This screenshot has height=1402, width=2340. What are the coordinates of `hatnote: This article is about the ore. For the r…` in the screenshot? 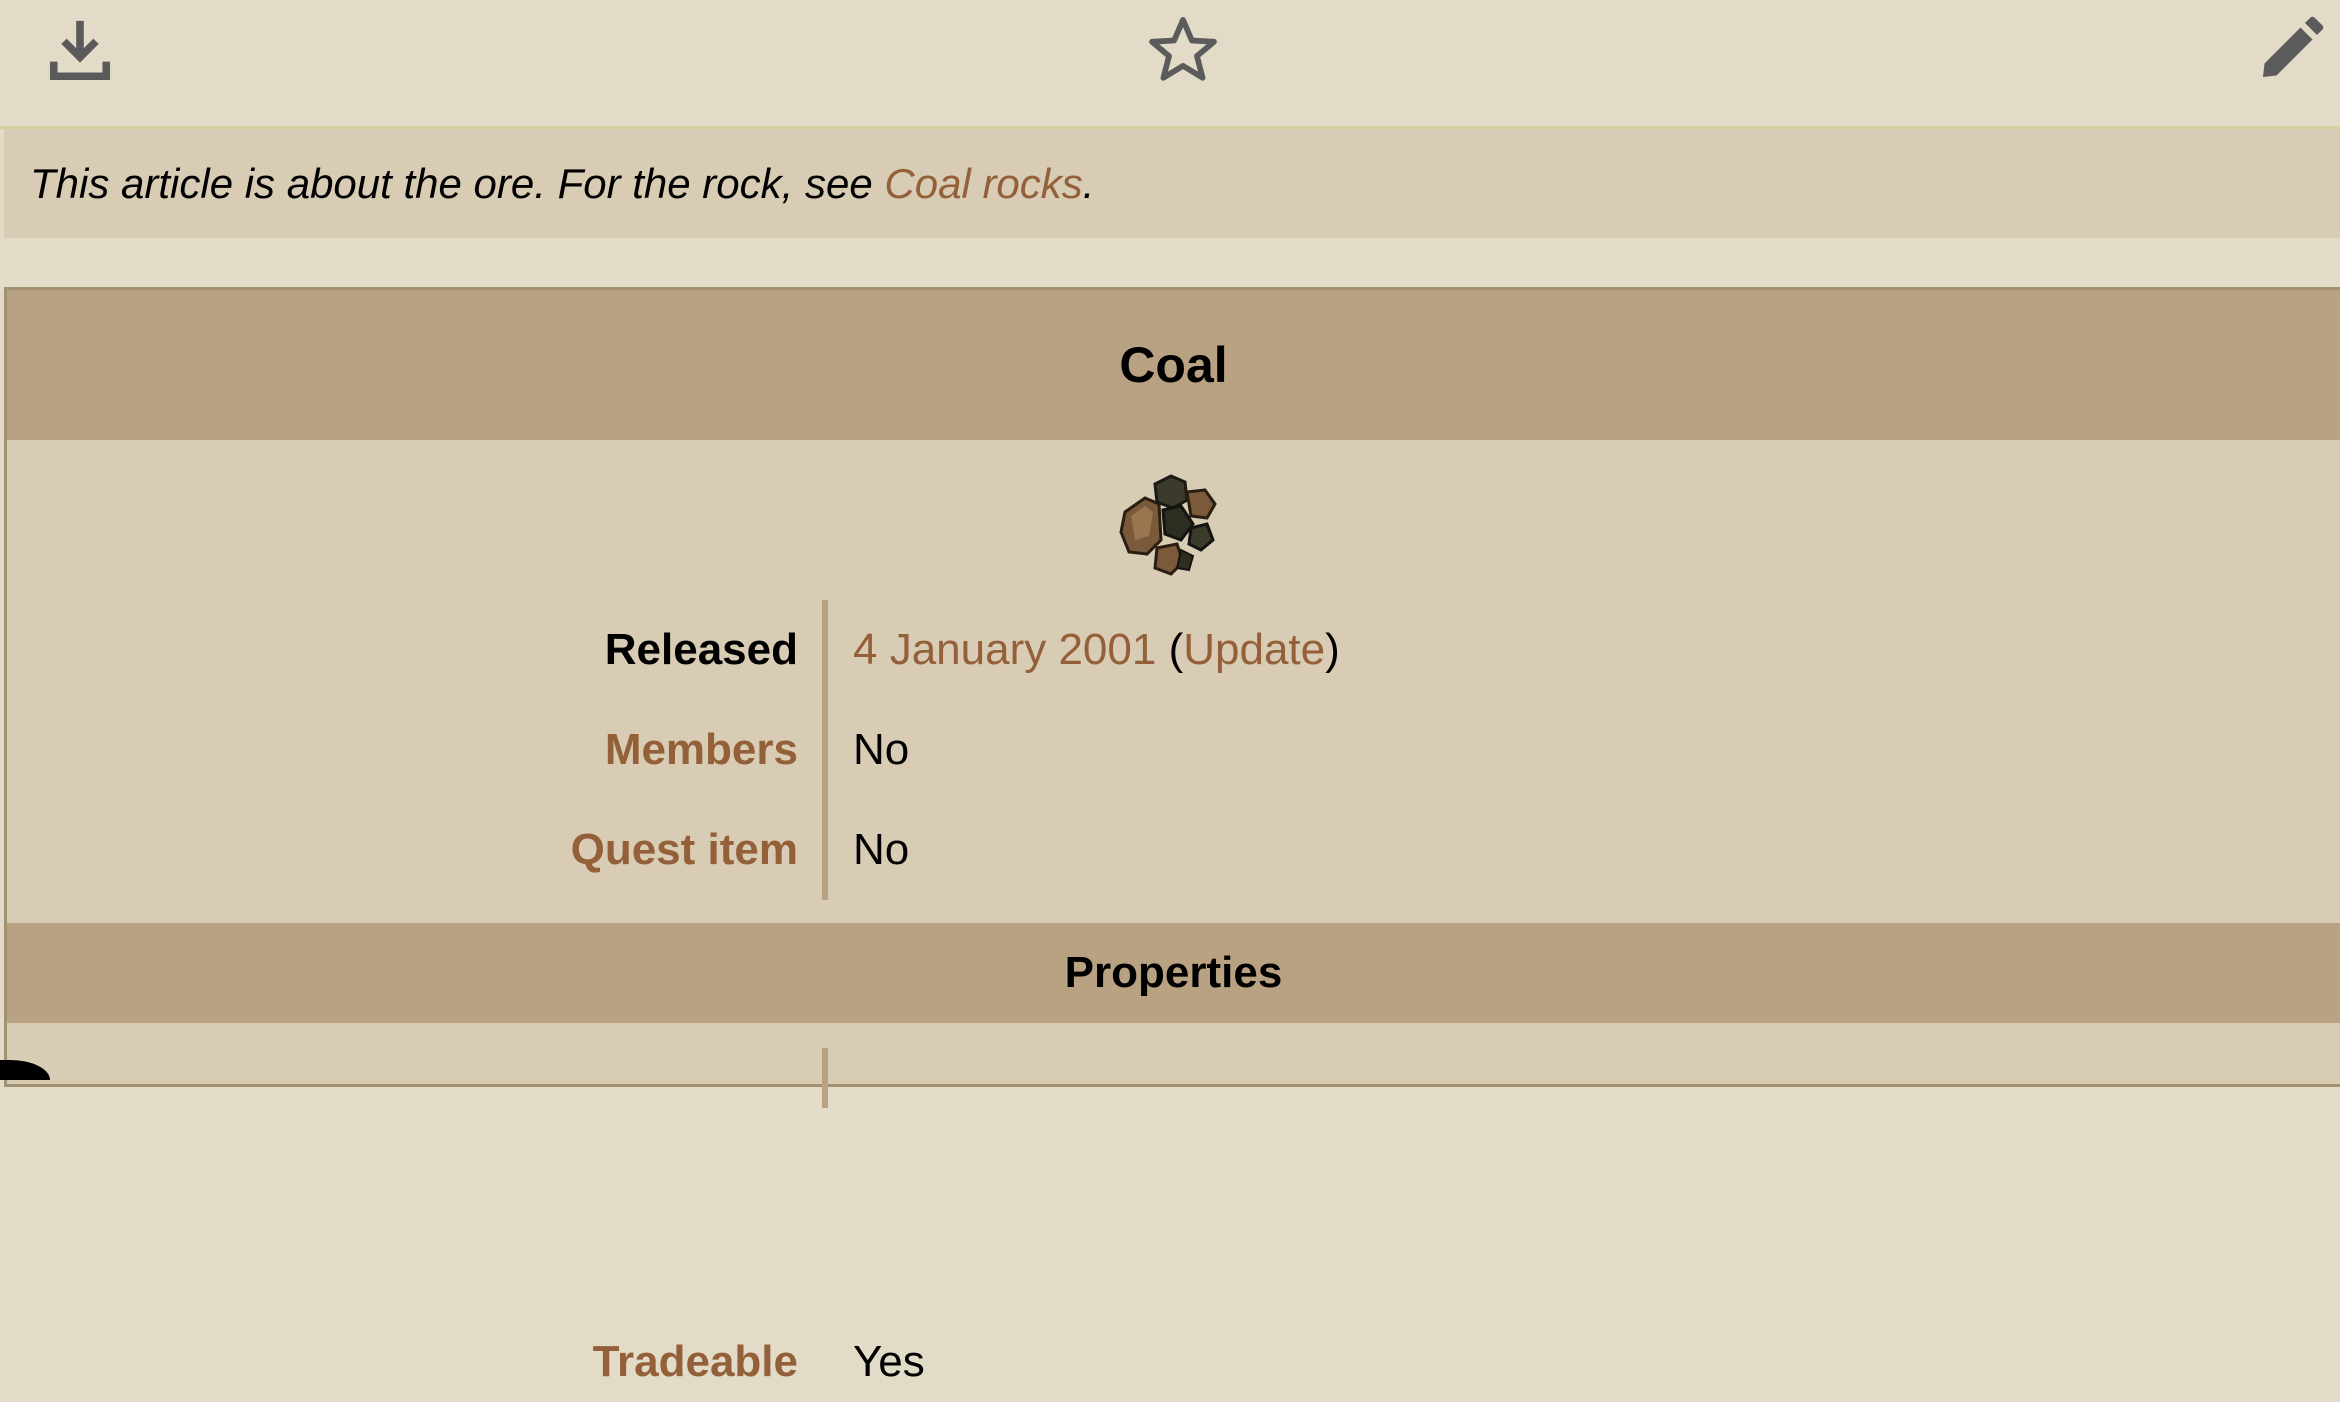 It's located at (1172, 183).